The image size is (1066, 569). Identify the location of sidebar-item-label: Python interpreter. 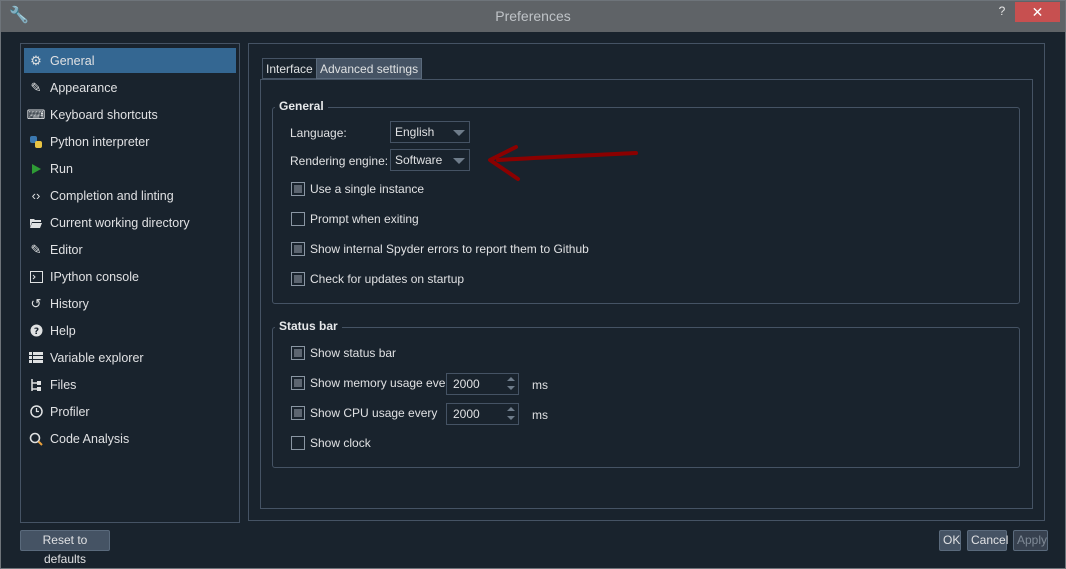
(100, 141).